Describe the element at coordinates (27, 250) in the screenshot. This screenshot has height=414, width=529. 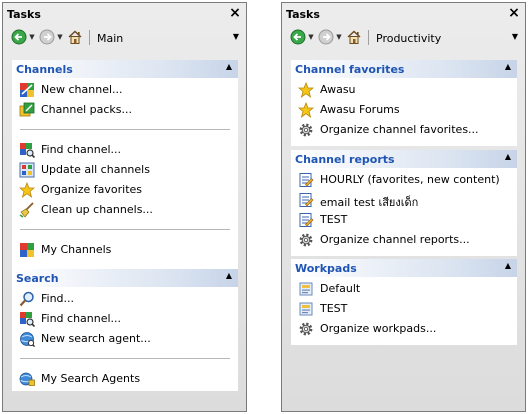
I see `my-channels-icon` at that location.